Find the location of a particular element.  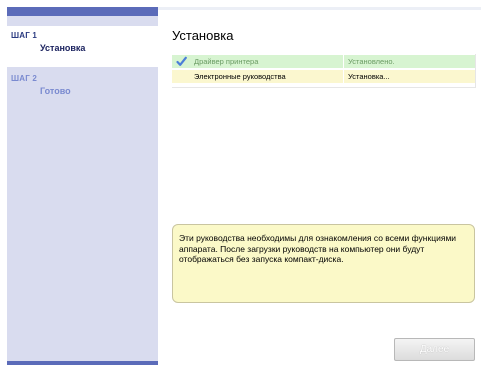

step-install: ШАГ 1 Установка is located at coordinates (82, 46).